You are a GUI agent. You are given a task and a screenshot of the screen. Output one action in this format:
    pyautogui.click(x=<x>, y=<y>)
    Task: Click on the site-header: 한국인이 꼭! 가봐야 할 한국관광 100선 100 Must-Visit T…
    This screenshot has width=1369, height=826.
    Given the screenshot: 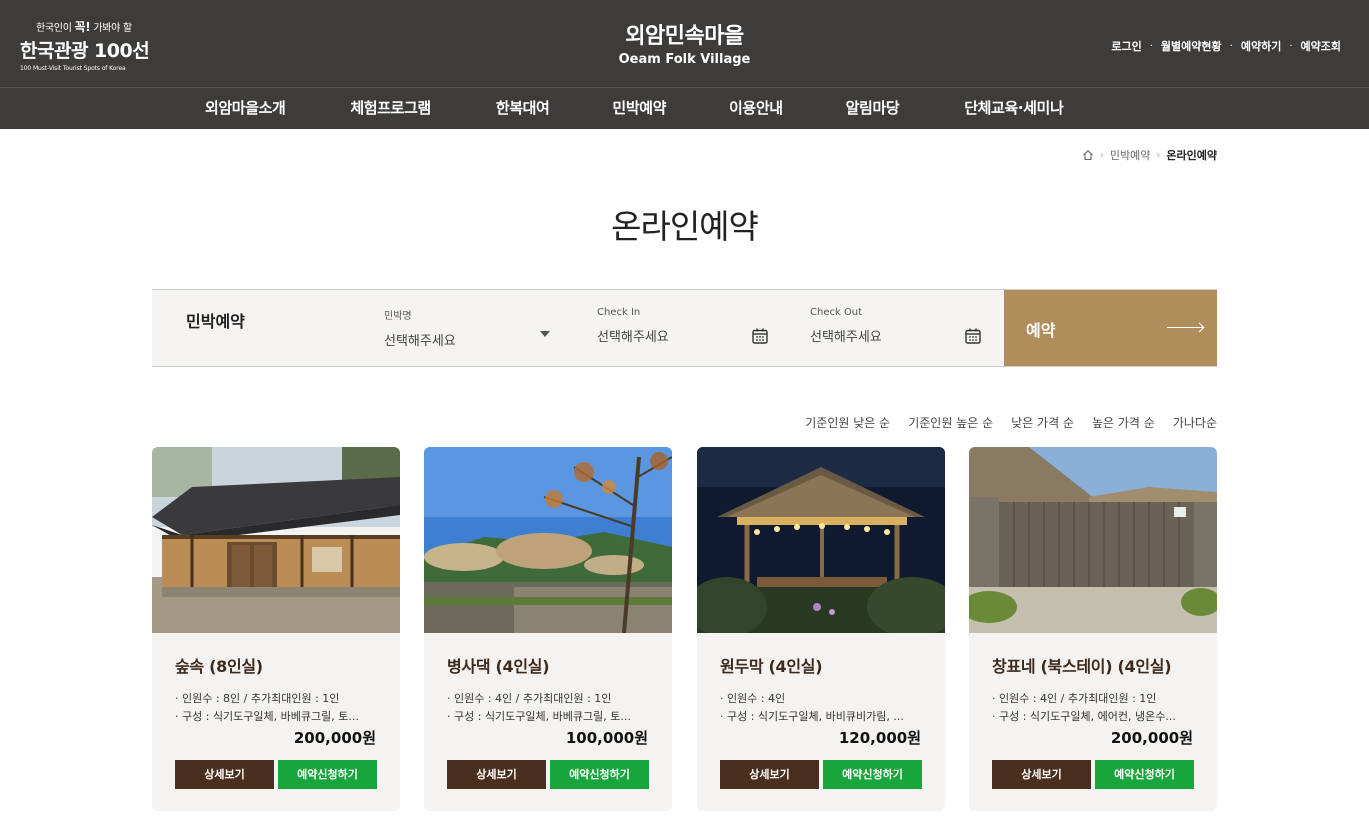 What is the action you would take?
    pyautogui.click(x=684, y=43)
    